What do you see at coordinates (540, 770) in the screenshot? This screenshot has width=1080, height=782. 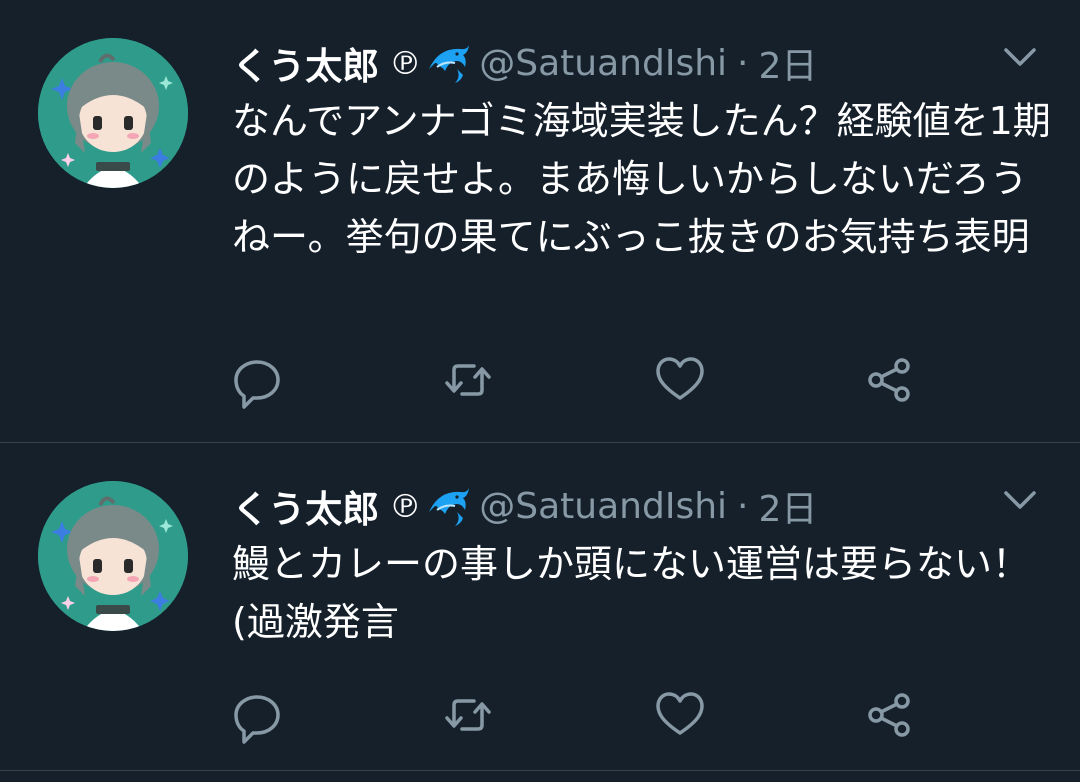 I see `divider` at bounding box center [540, 770].